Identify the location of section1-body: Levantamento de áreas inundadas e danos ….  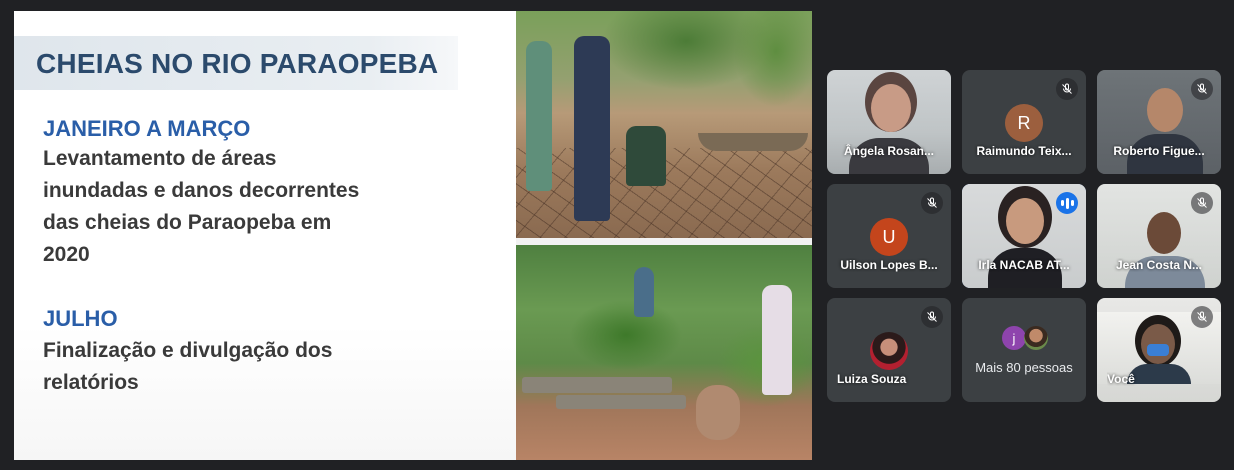
(201, 206).